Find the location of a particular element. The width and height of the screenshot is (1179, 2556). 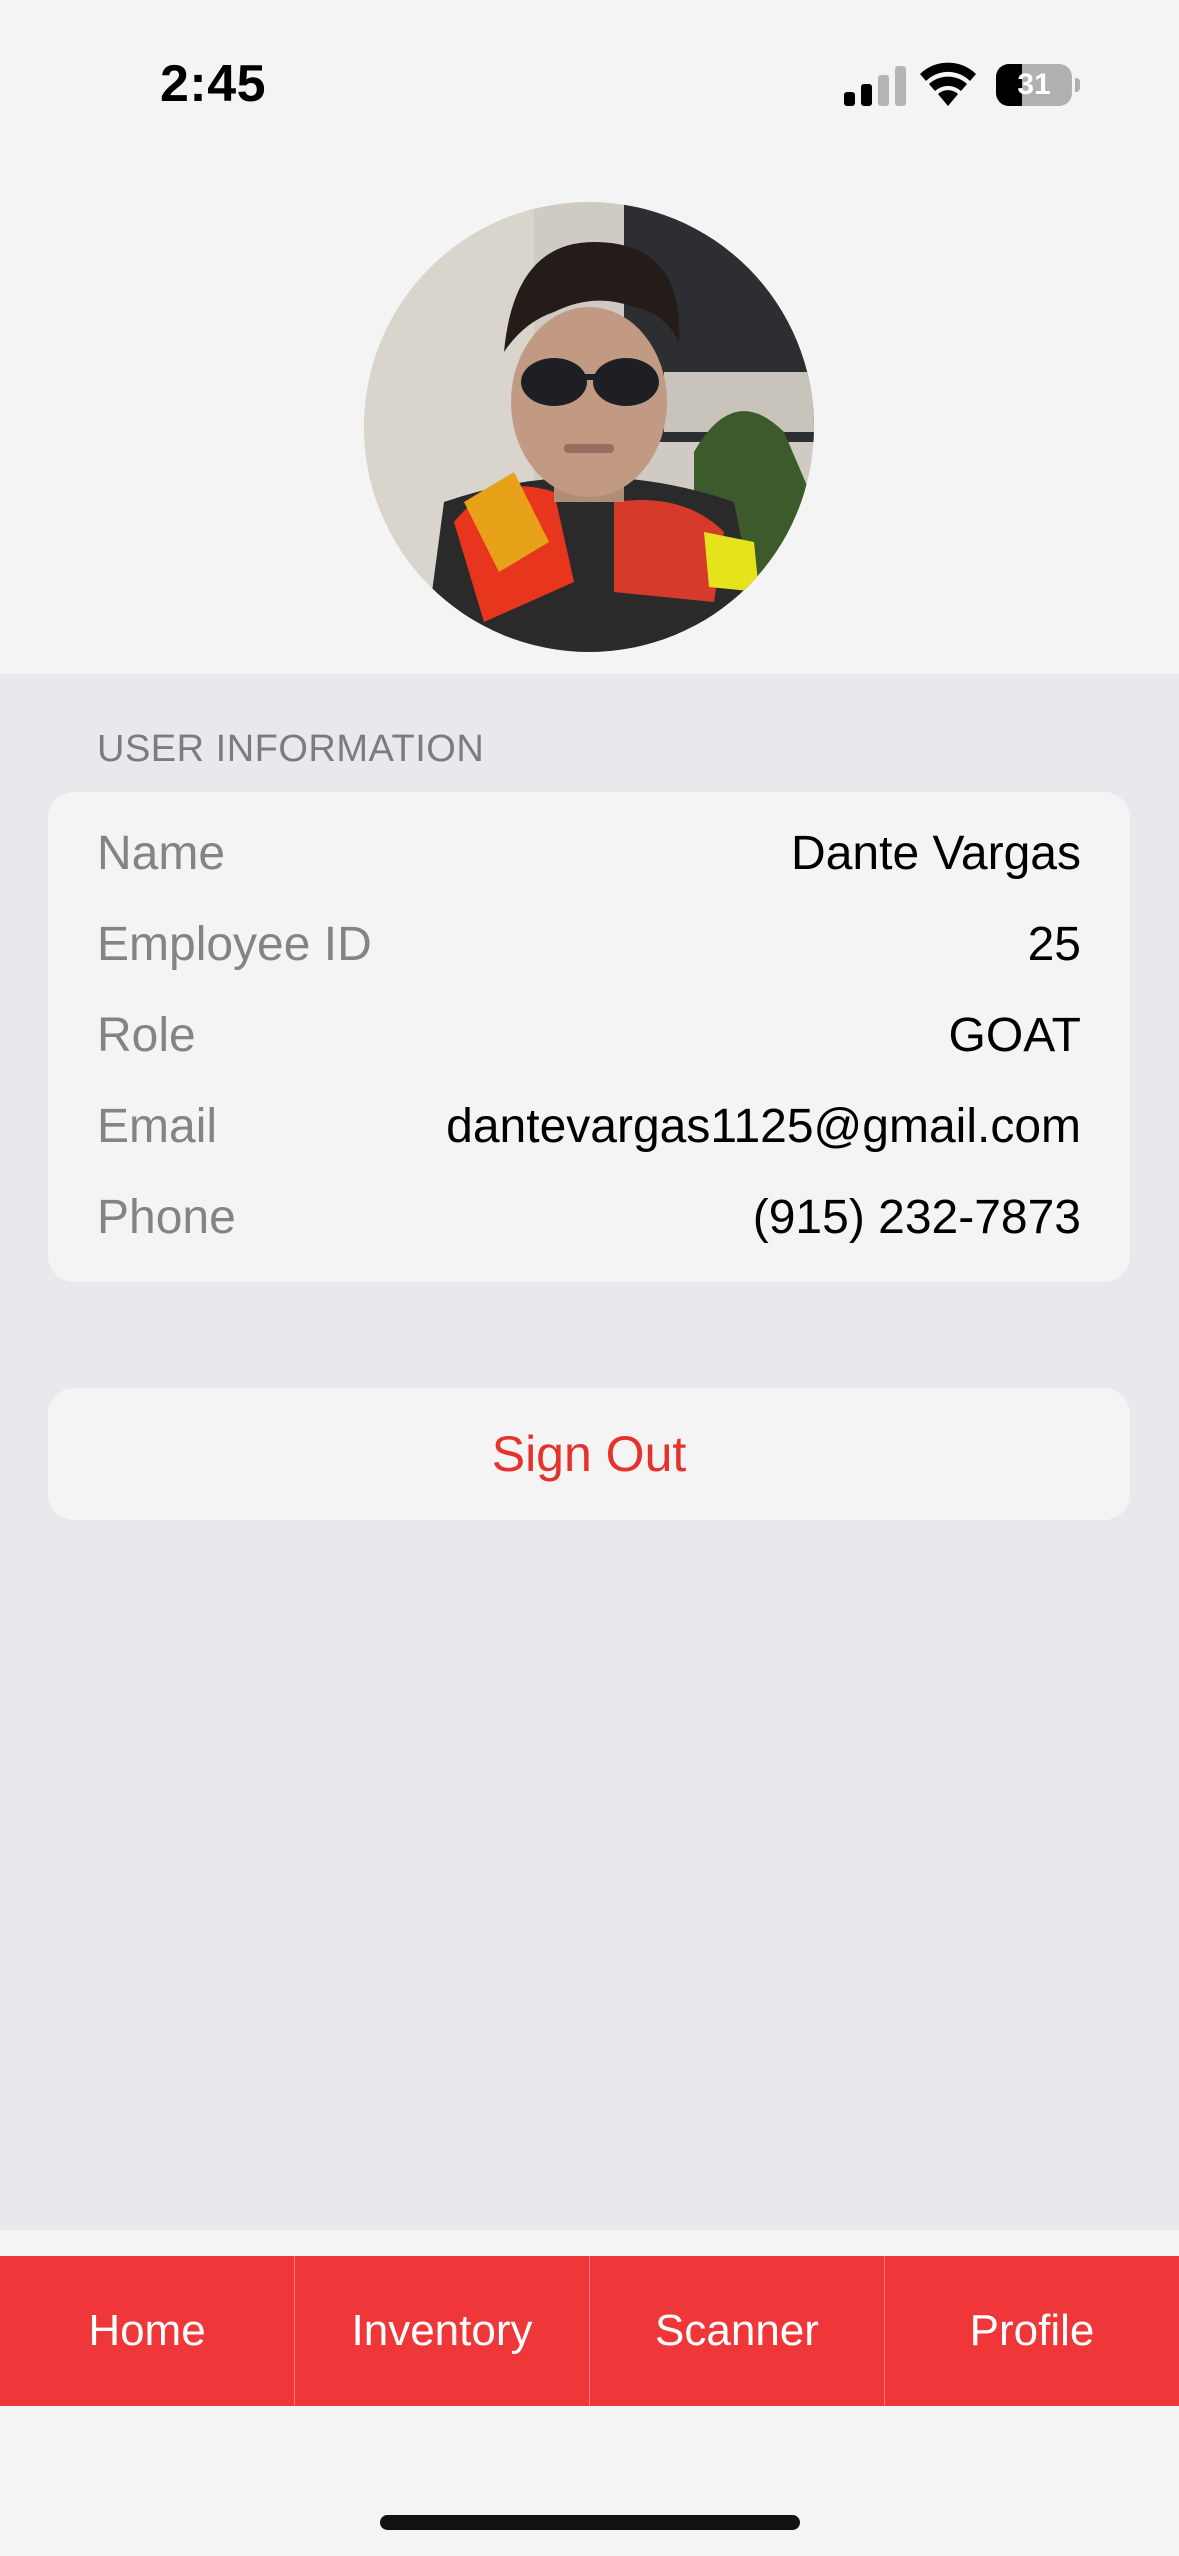

tab-inventory: Inventory is located at coordinates (442, 2331).